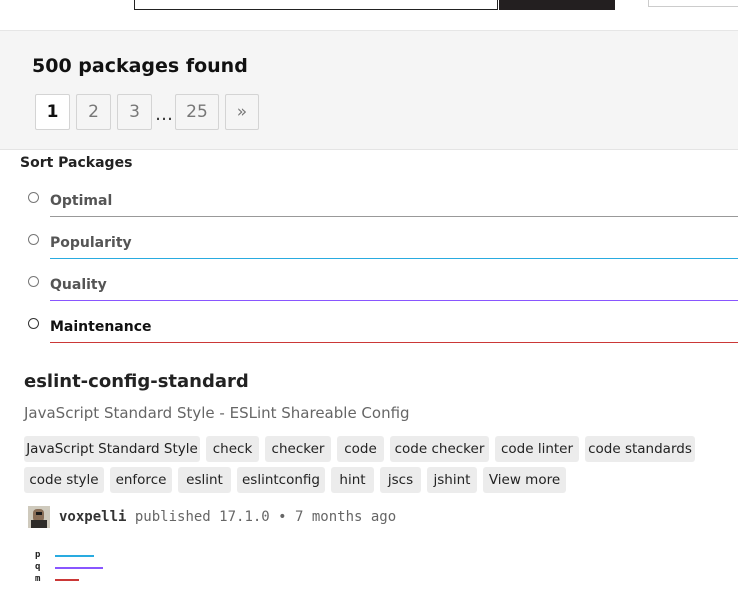 This screenshot has width=738, height=592. What do you see at coordinates (79, 568) in the screenshot?
I see `quality-score-bar` at bounding box center [79, 568].